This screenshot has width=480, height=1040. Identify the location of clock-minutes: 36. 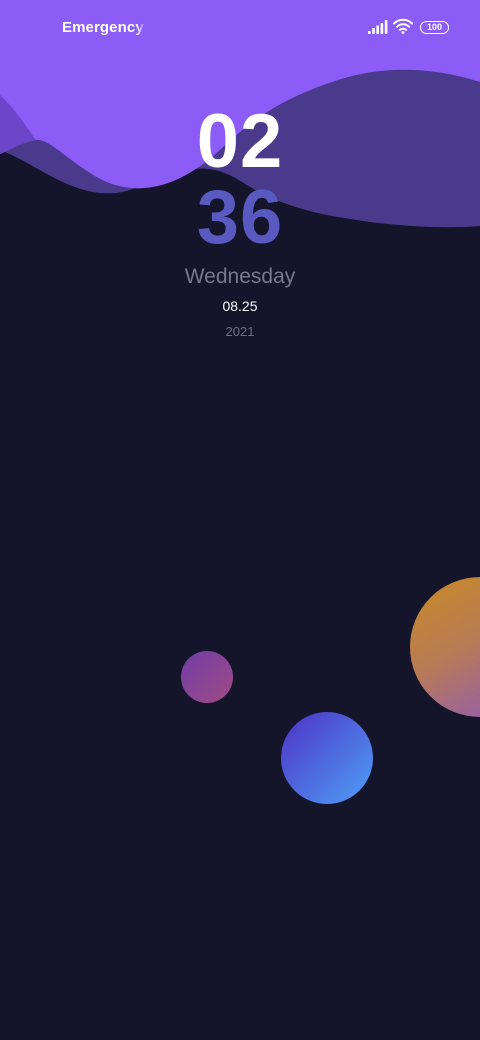
(240, 217).